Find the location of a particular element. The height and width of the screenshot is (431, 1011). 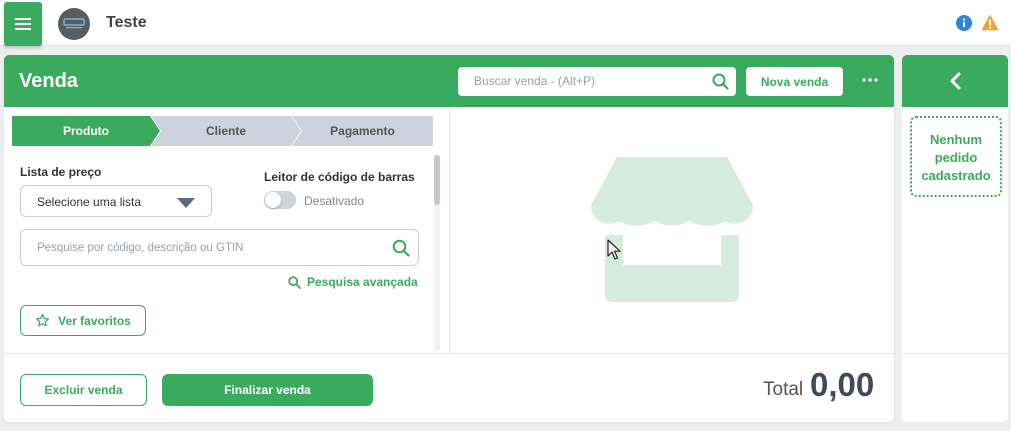

sale-search-placeholder: Buscar venda - (Alt+P) is located at coordinates (535, 81).